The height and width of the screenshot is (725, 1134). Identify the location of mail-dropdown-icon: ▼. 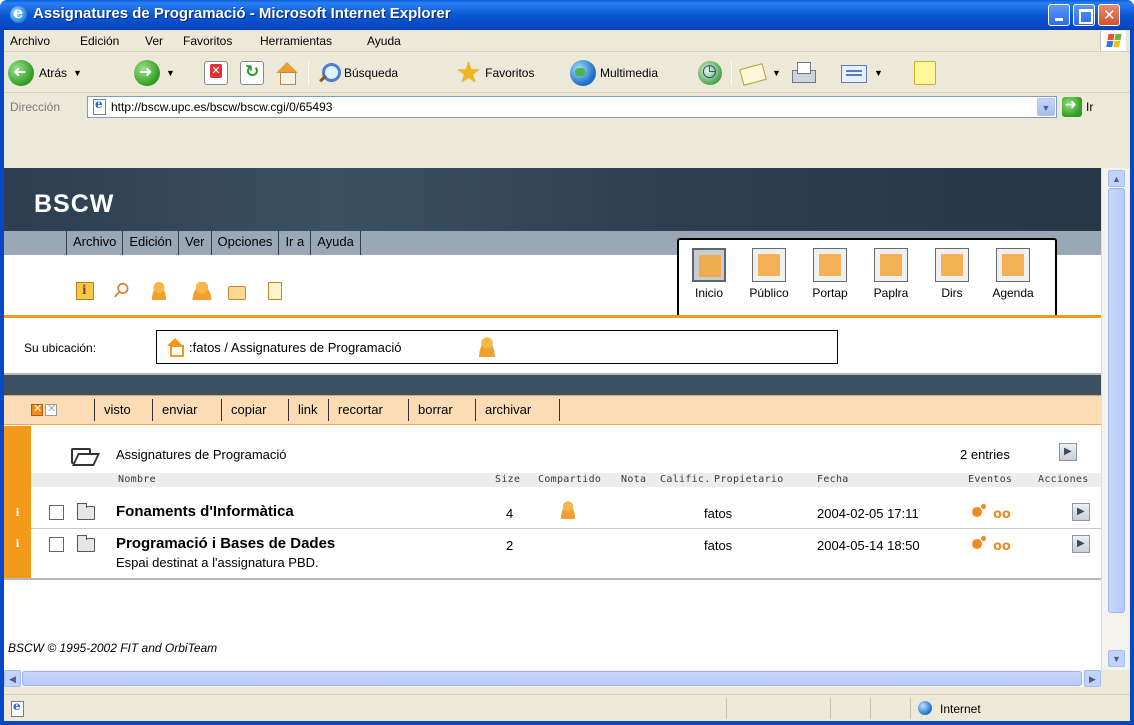
(776, 73).